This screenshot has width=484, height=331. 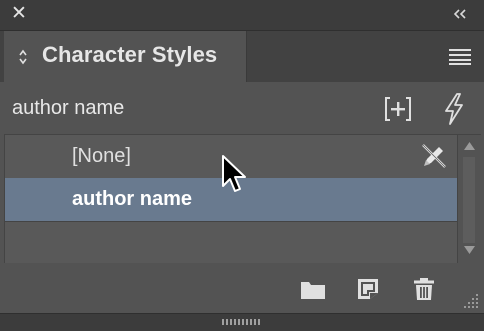 I want to click on new-style-icon, so click(x=368, y=289).